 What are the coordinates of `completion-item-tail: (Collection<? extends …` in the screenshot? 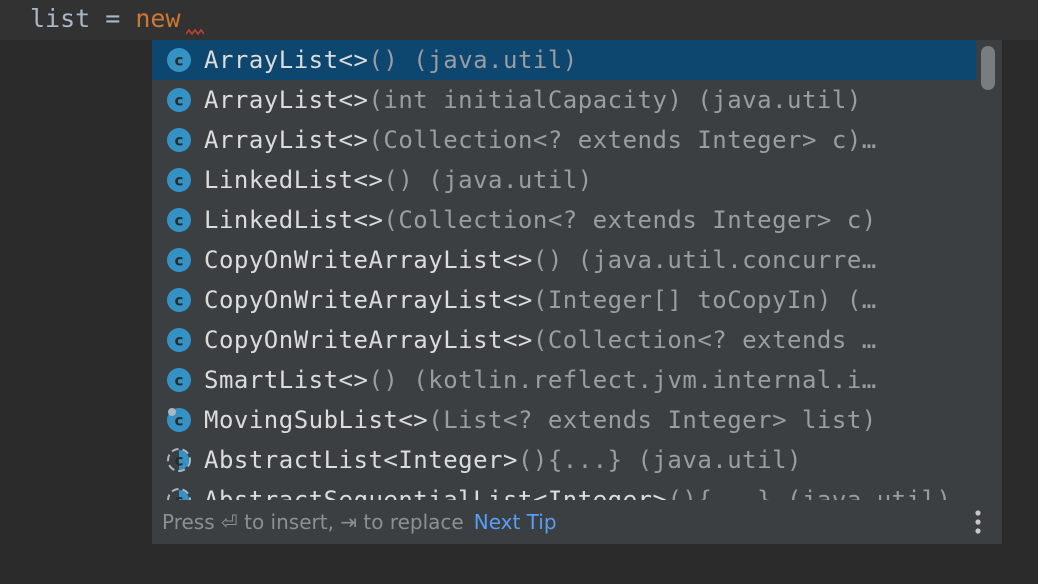 It's located at (704, 340).